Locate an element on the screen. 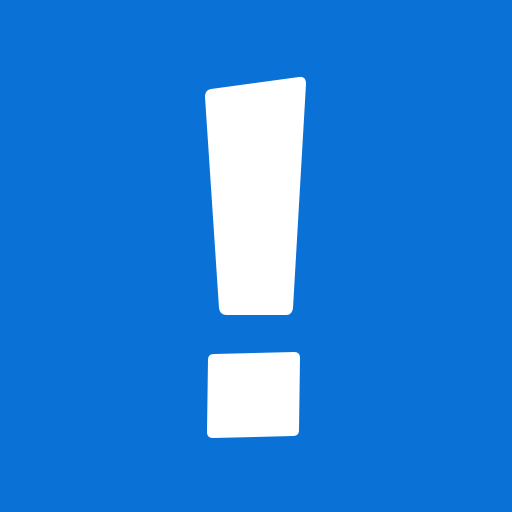 The width and height of the screenshot is (512, 512). exclamation-stem is located at coordinates (255, 195).